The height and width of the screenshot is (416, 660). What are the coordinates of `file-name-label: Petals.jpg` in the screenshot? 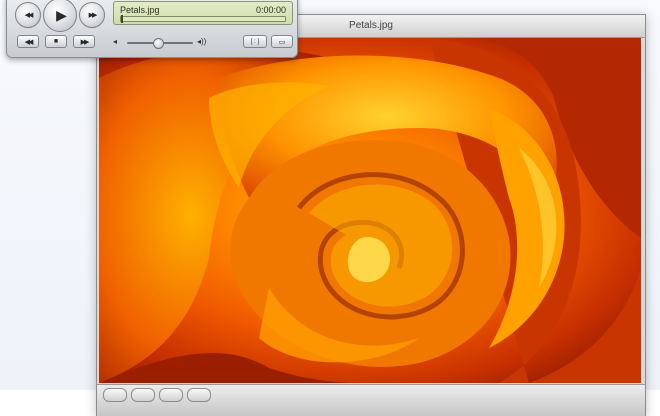 It's located at (140, 10).